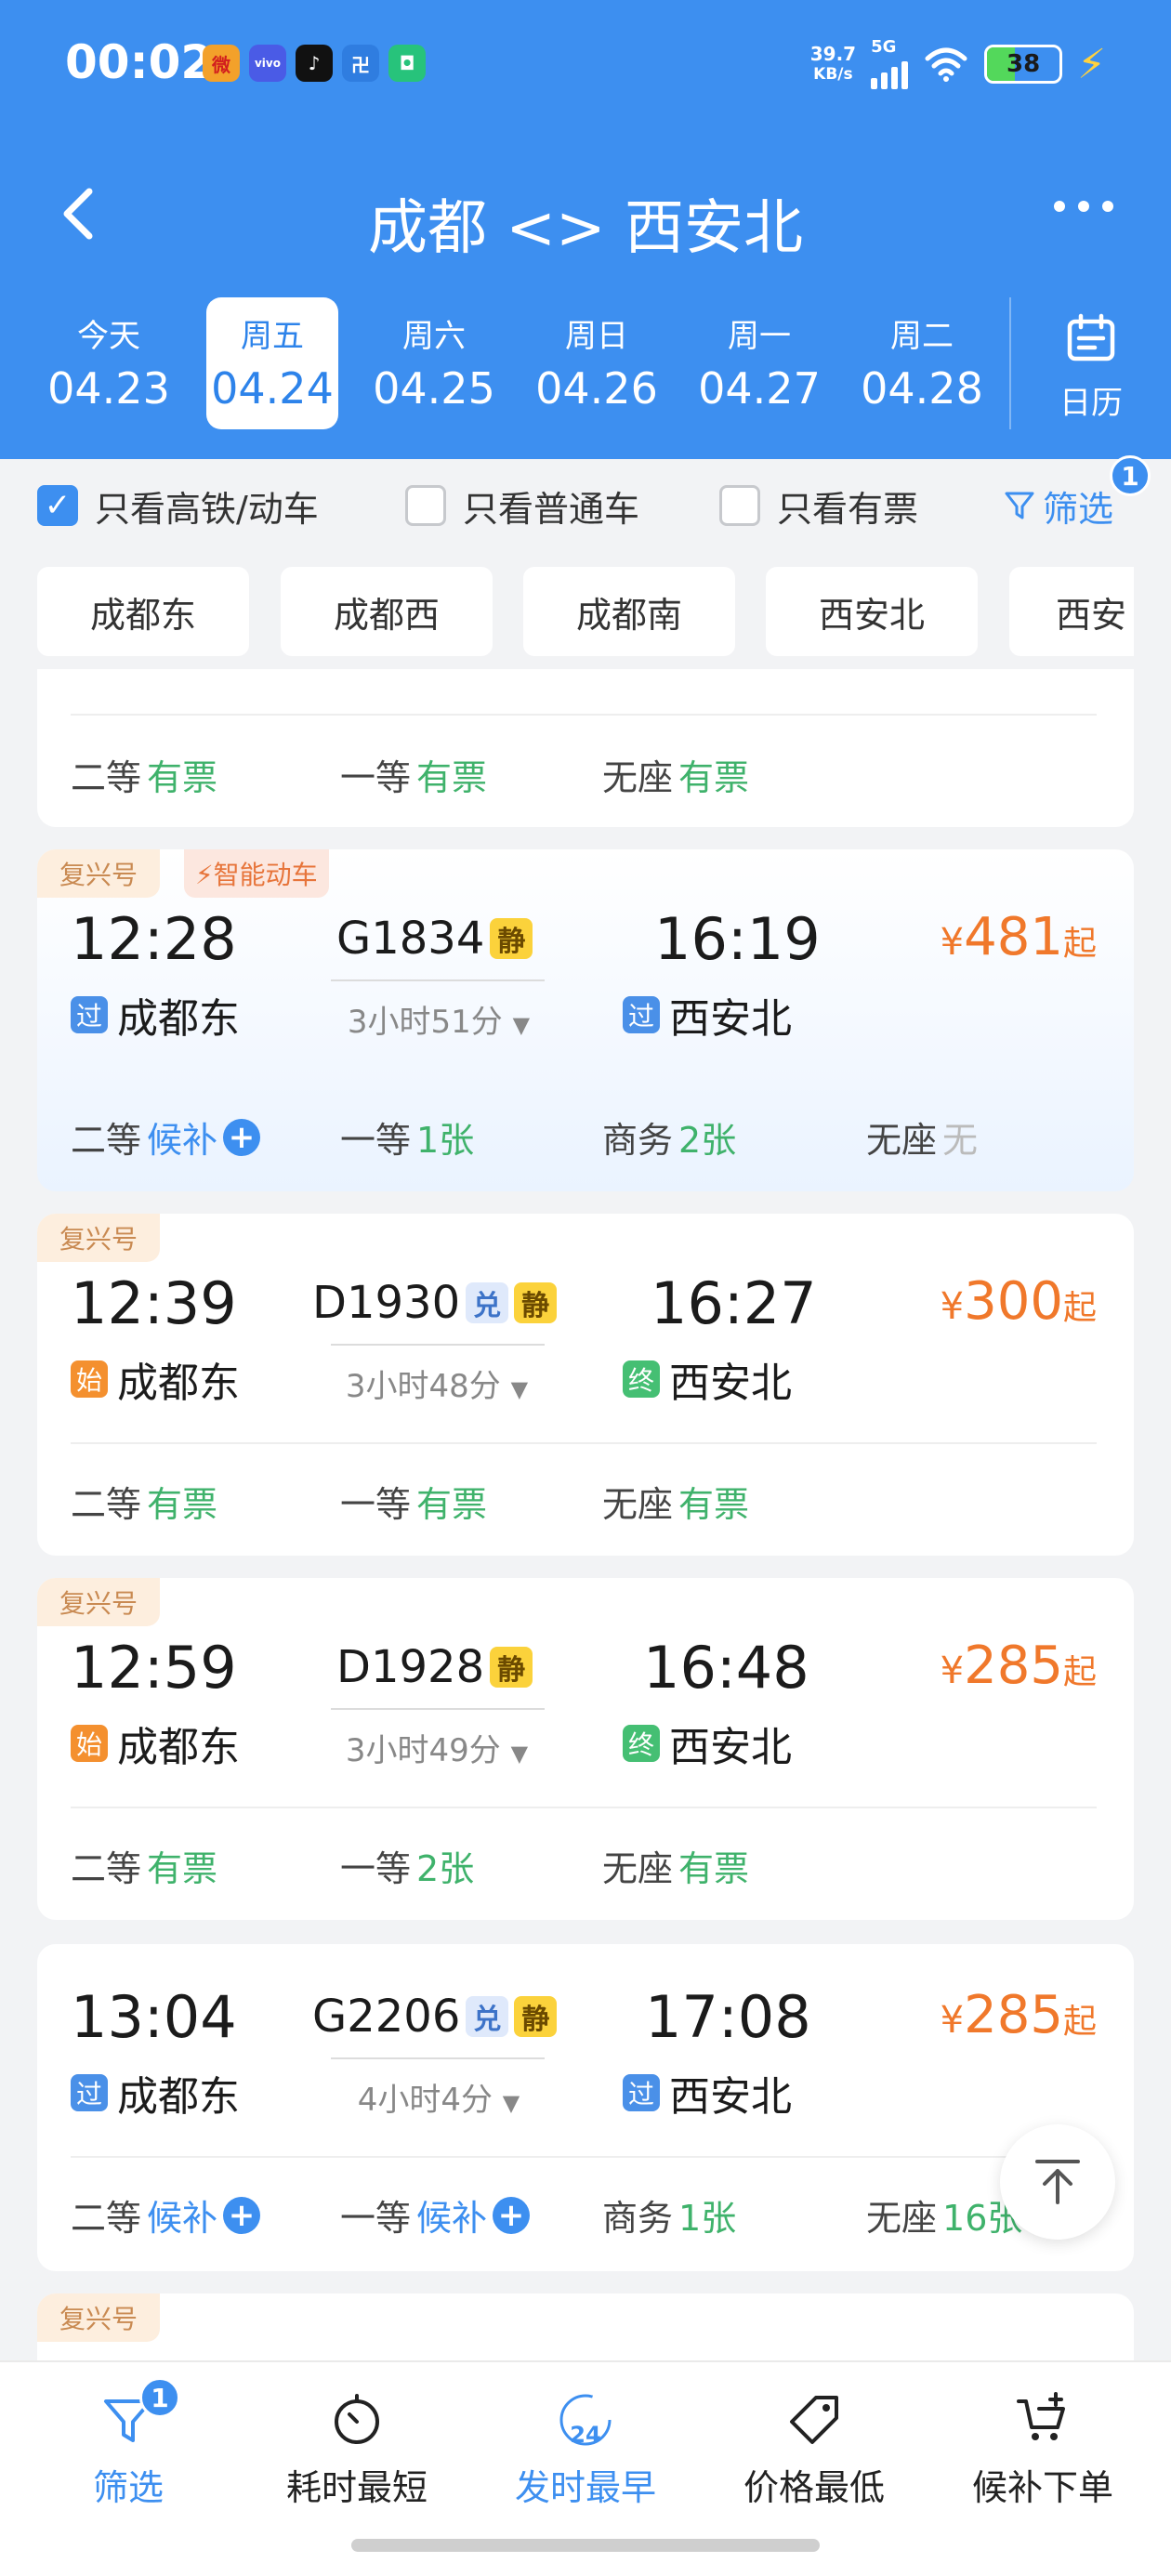 The width and height of the screenshot is (1171, 2576). I want to click on arrow-up-icon, so click(1058, 2182).